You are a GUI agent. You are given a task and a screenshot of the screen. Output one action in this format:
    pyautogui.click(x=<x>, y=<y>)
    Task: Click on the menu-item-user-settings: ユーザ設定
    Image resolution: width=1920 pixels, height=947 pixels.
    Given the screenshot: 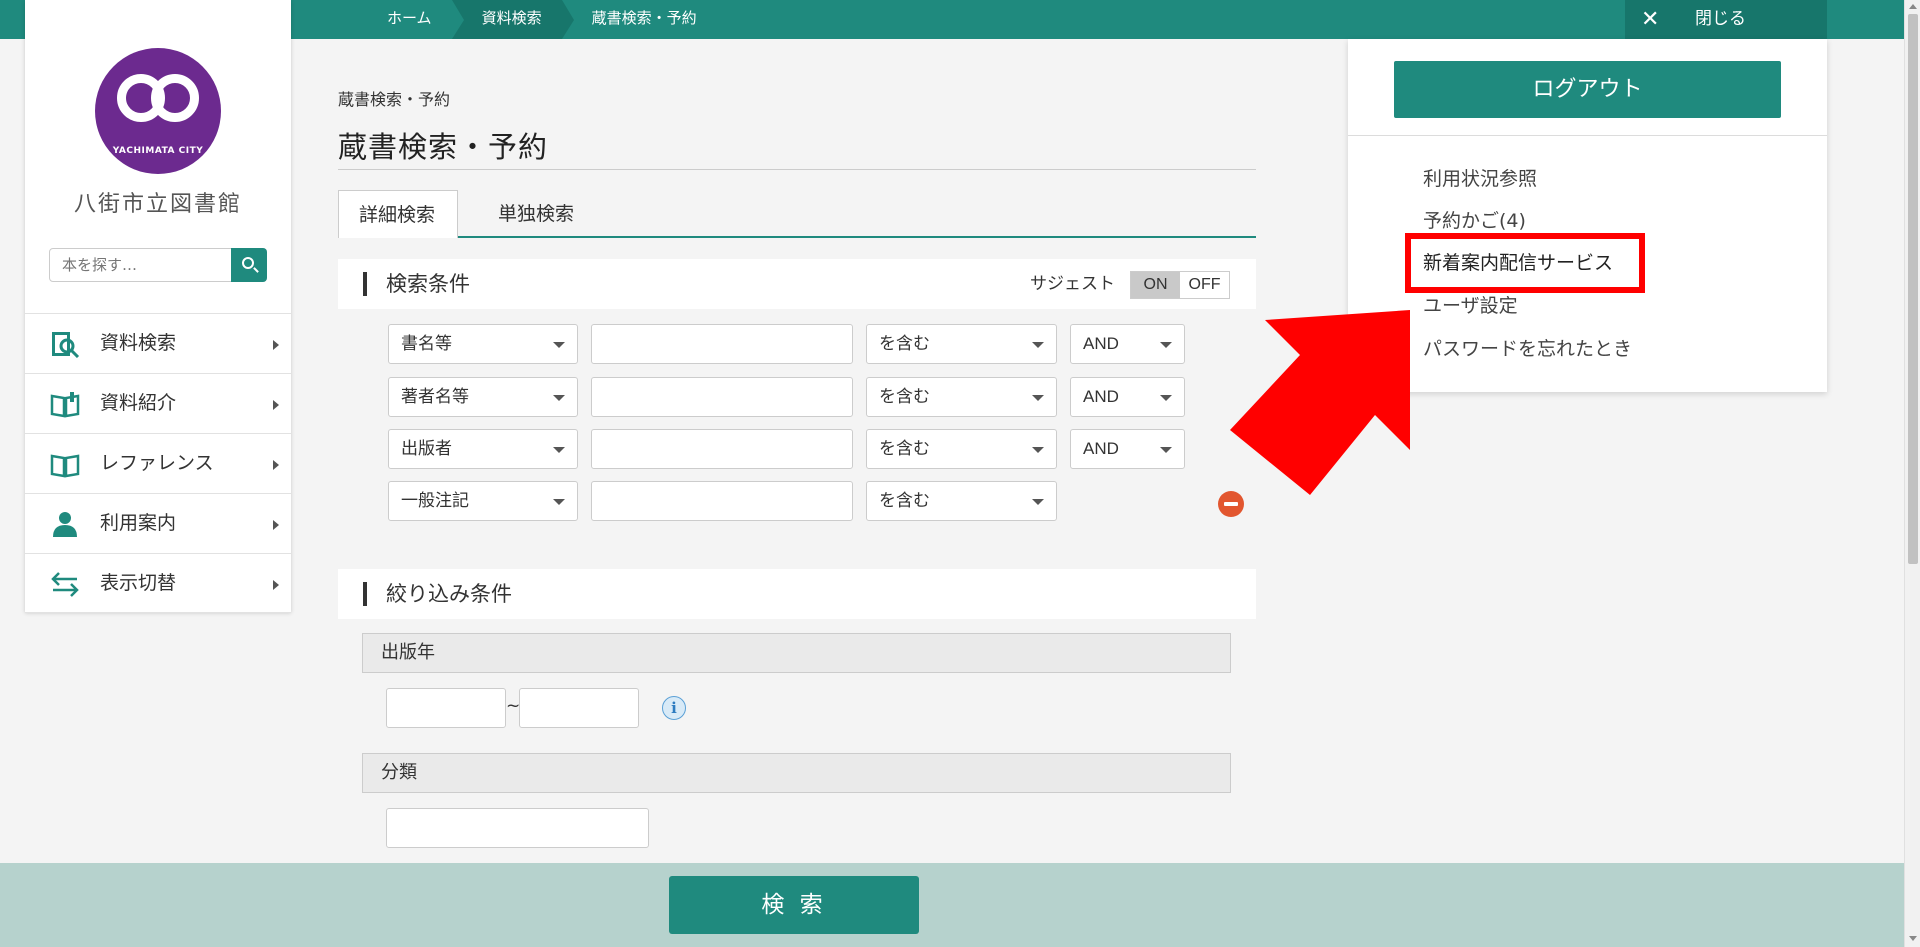 What is the action you would take?
    pyautogui.click(x=1470, y=304)
    